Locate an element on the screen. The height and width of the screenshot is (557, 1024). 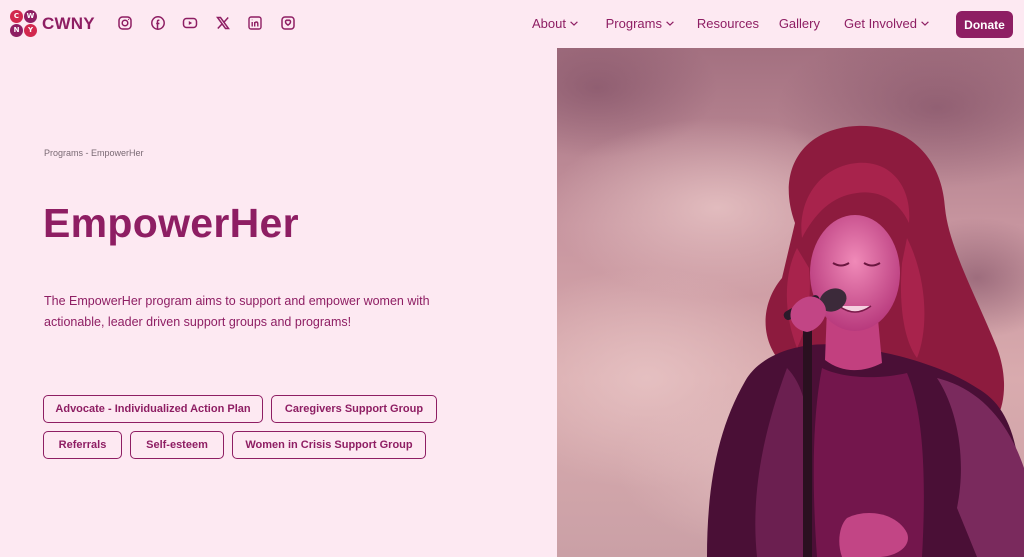
tag-caregivers-support-group: Caregivers Support Group is located at coordinates (354, 409).